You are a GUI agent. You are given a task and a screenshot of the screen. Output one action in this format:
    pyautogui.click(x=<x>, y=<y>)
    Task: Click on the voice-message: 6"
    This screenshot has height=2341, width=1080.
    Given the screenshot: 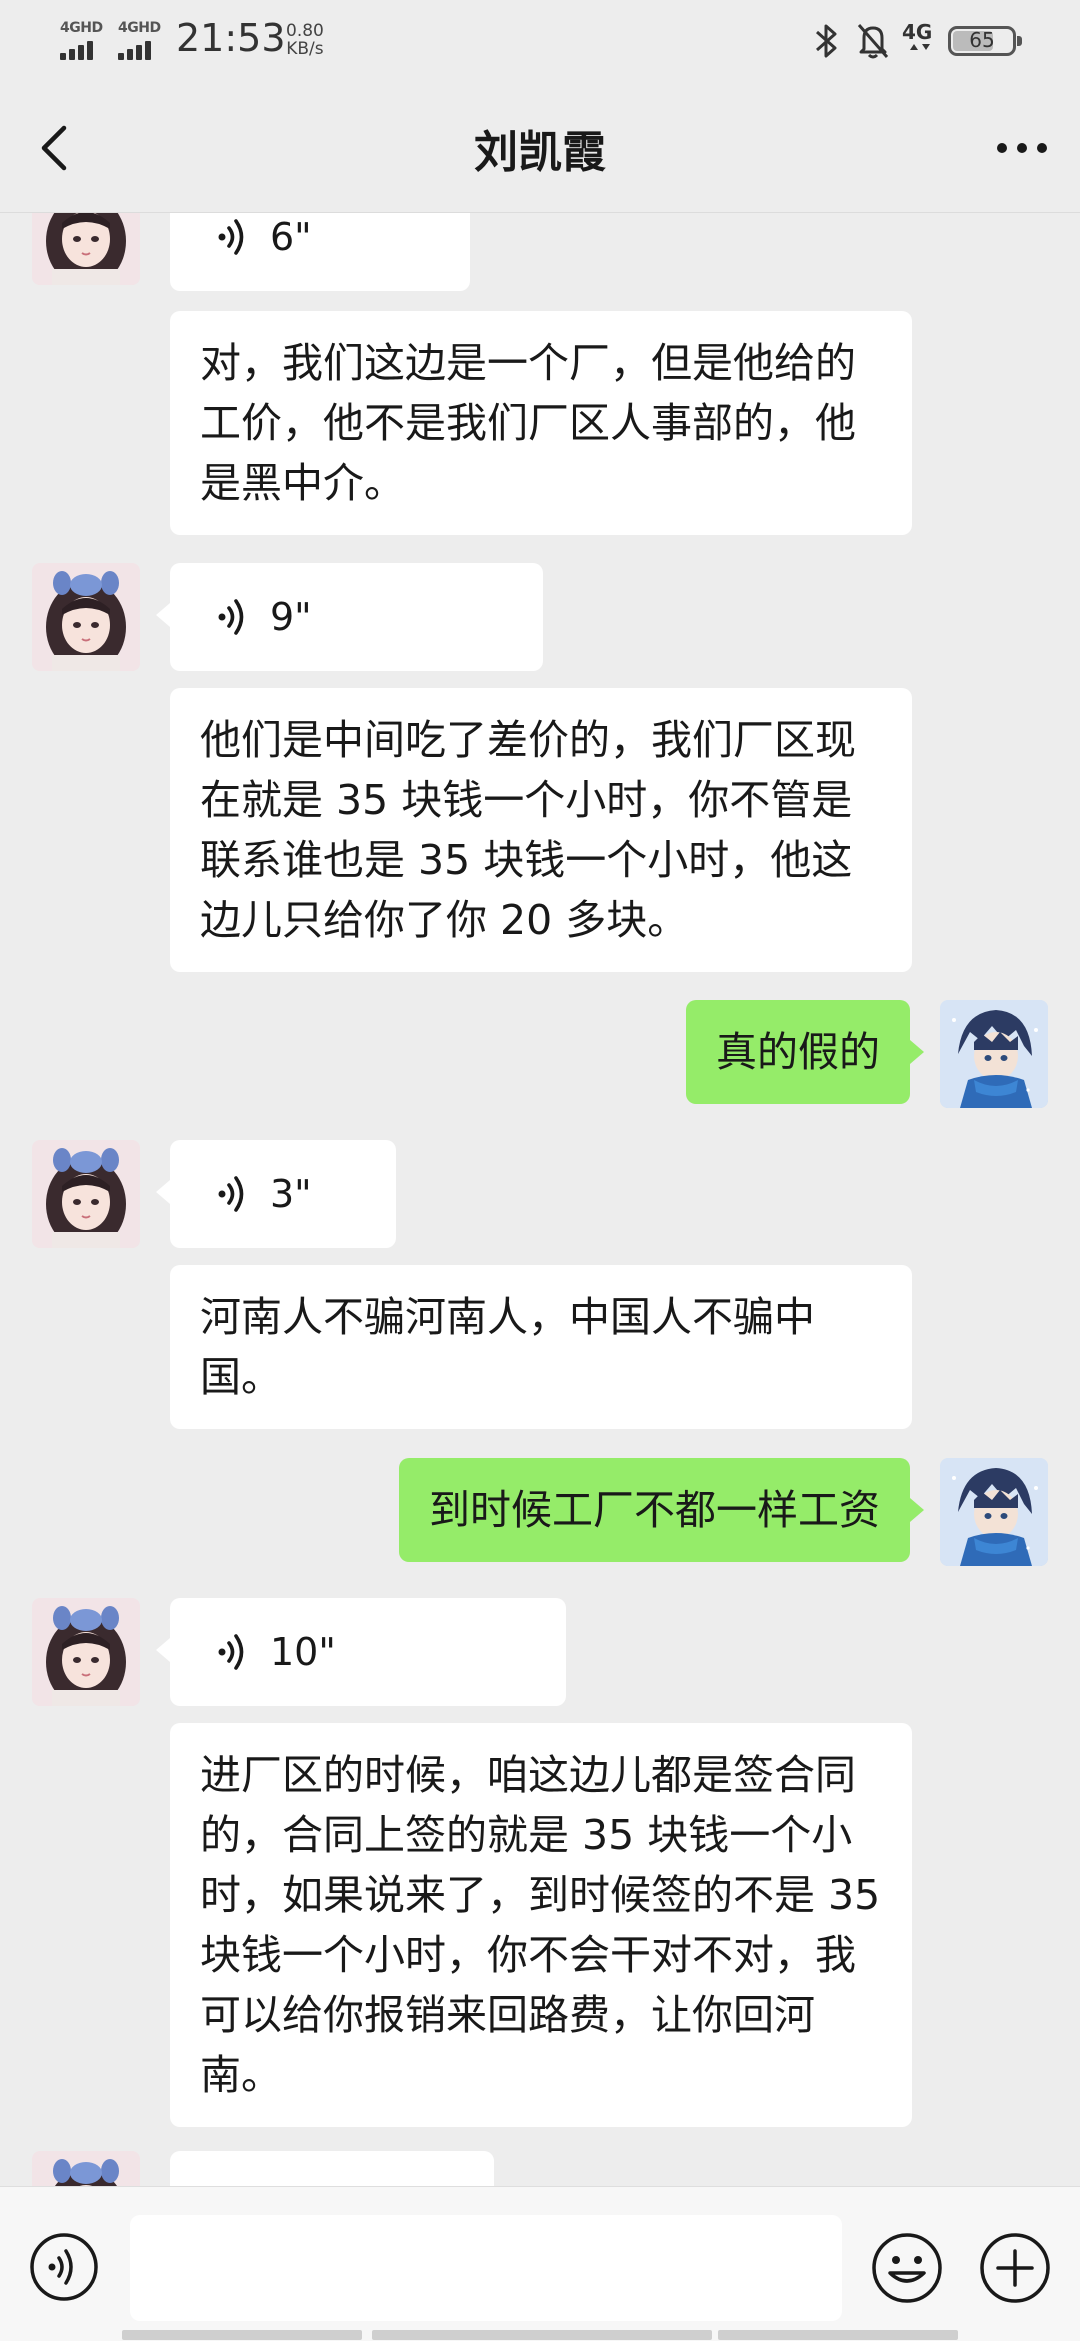 What is the action you would take?
    pyautogui.click(x=320, y=252)
    